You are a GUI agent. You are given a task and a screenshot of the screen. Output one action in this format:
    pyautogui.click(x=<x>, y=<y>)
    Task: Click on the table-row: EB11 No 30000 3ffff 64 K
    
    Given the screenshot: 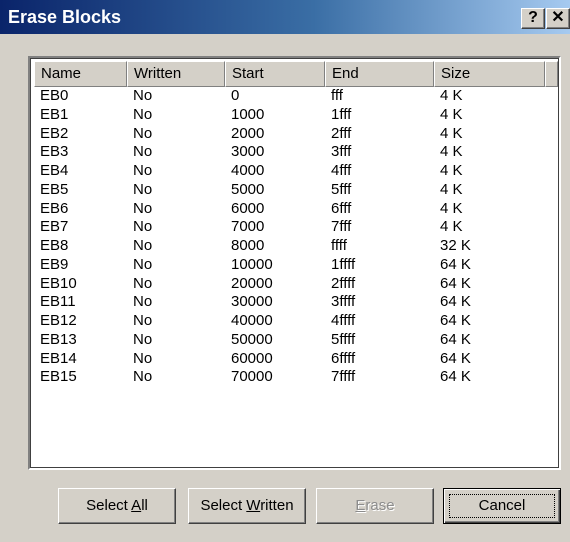 What is the action you would take?
    pyautogui.click(x=296, y=302)
    